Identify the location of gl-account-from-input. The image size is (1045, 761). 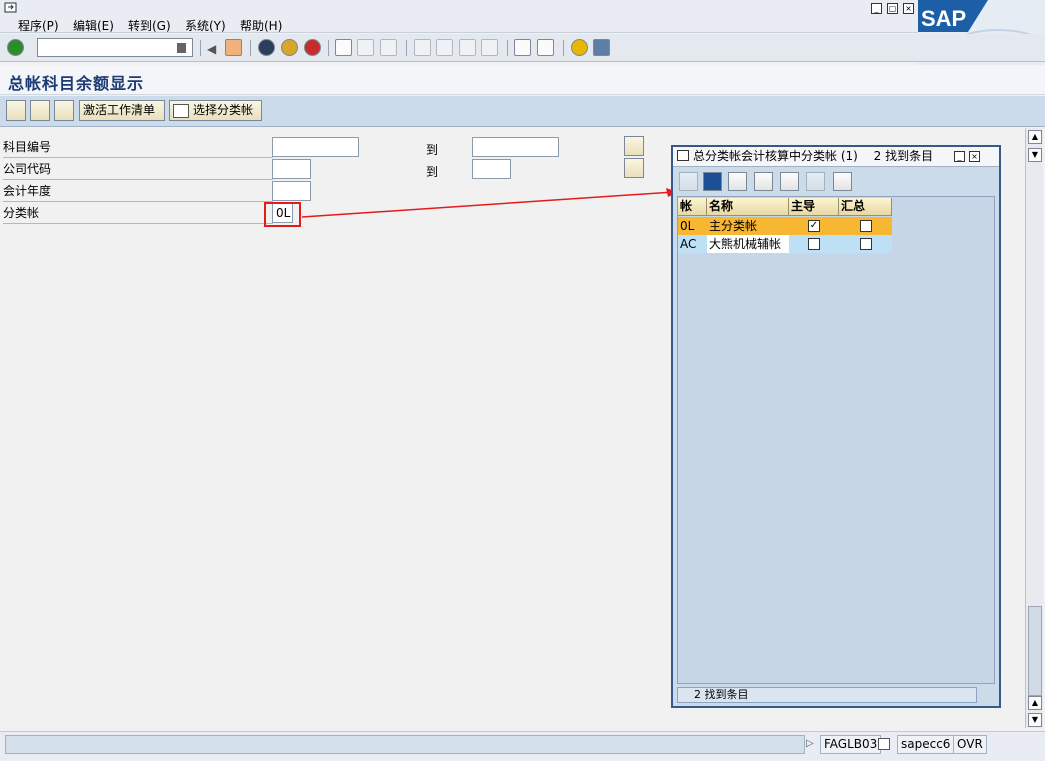
(315, 147).